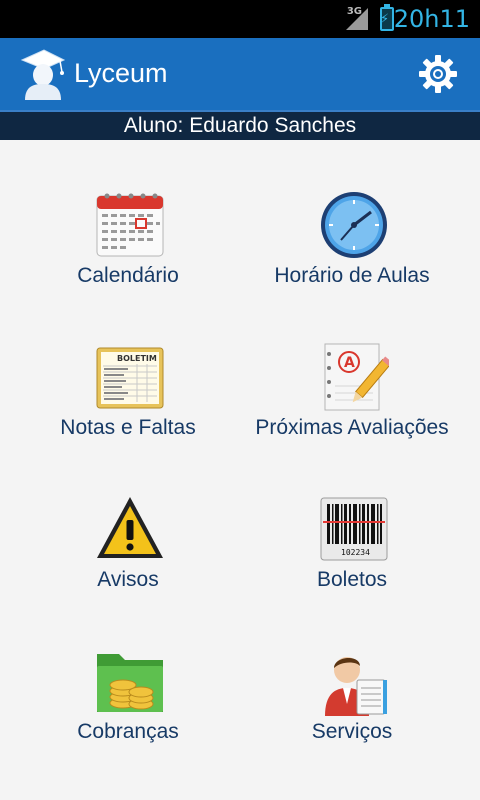 The height and width of the screenshot is (800, 480). What do you see at coordinates (349, 363) in the screenshot?
I see `svg-text: A` at bounding box center [349, 363].